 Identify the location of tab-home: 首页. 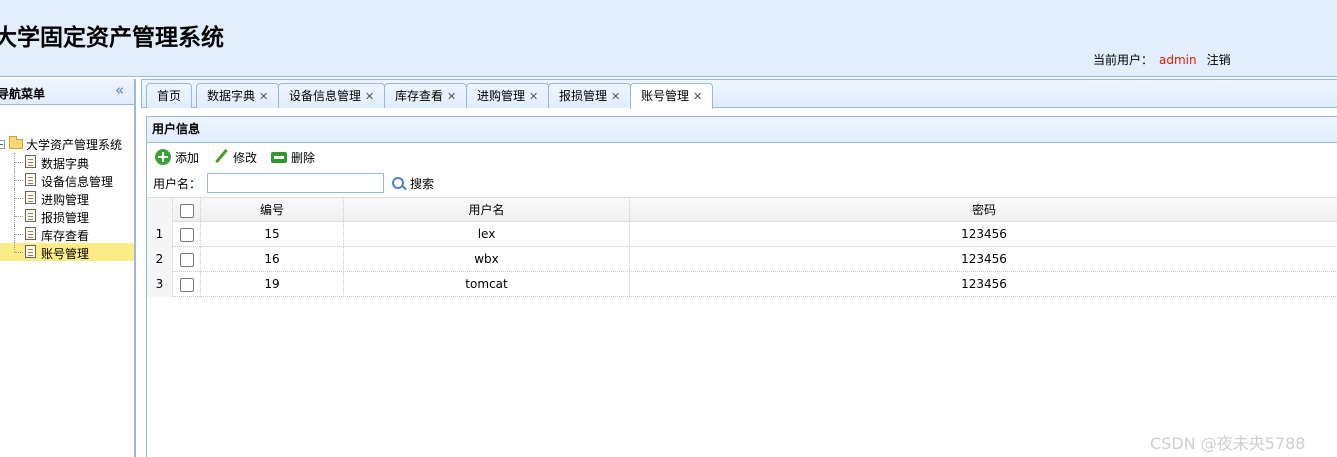
(169, 95).